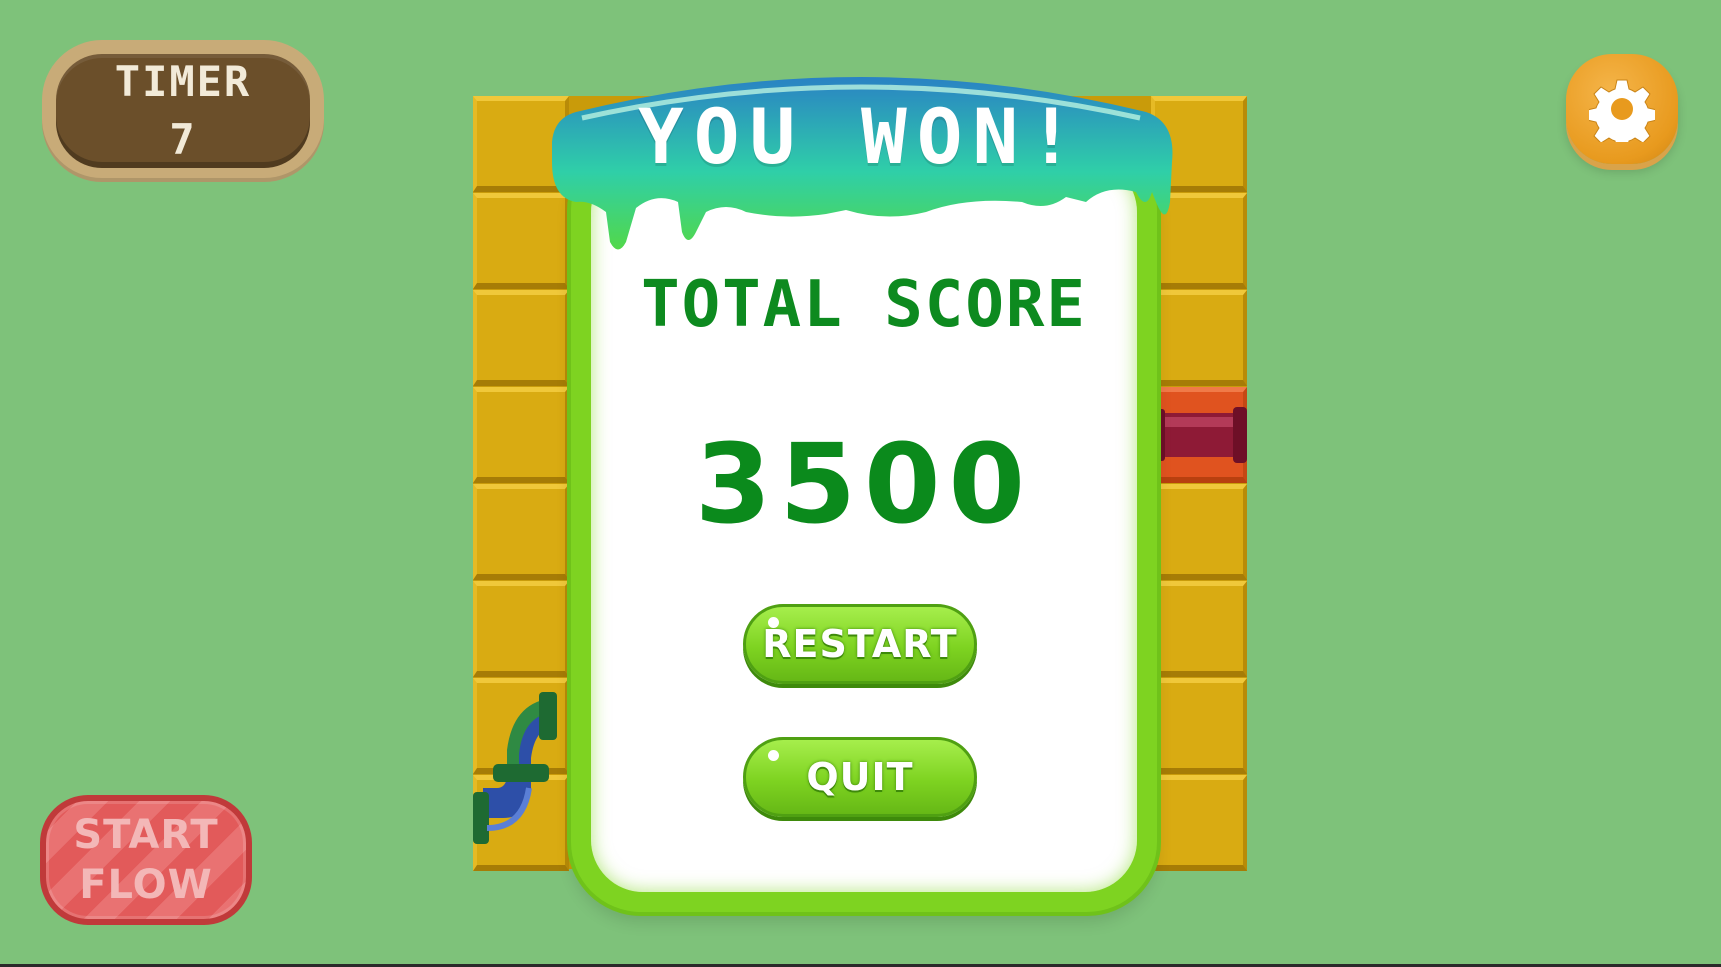 The image size is (1721, 967). What do you see at coordinates (146, 860) in the screenshot?
I see `start-flow-button: START FLOW` at bounding box center [146, 860].